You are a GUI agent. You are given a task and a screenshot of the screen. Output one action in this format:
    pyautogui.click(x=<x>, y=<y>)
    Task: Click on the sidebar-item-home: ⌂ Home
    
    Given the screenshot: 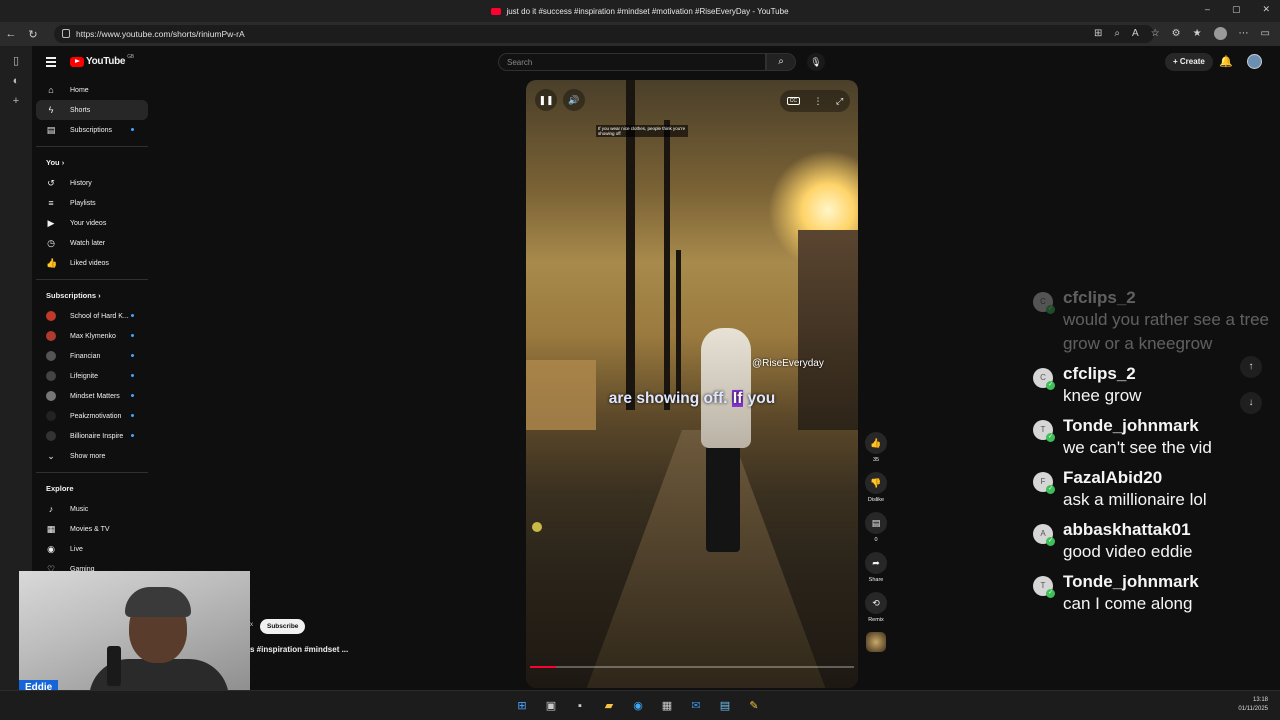 What is the action you would take?
    pyautogui.click(x=92, y=90)
    